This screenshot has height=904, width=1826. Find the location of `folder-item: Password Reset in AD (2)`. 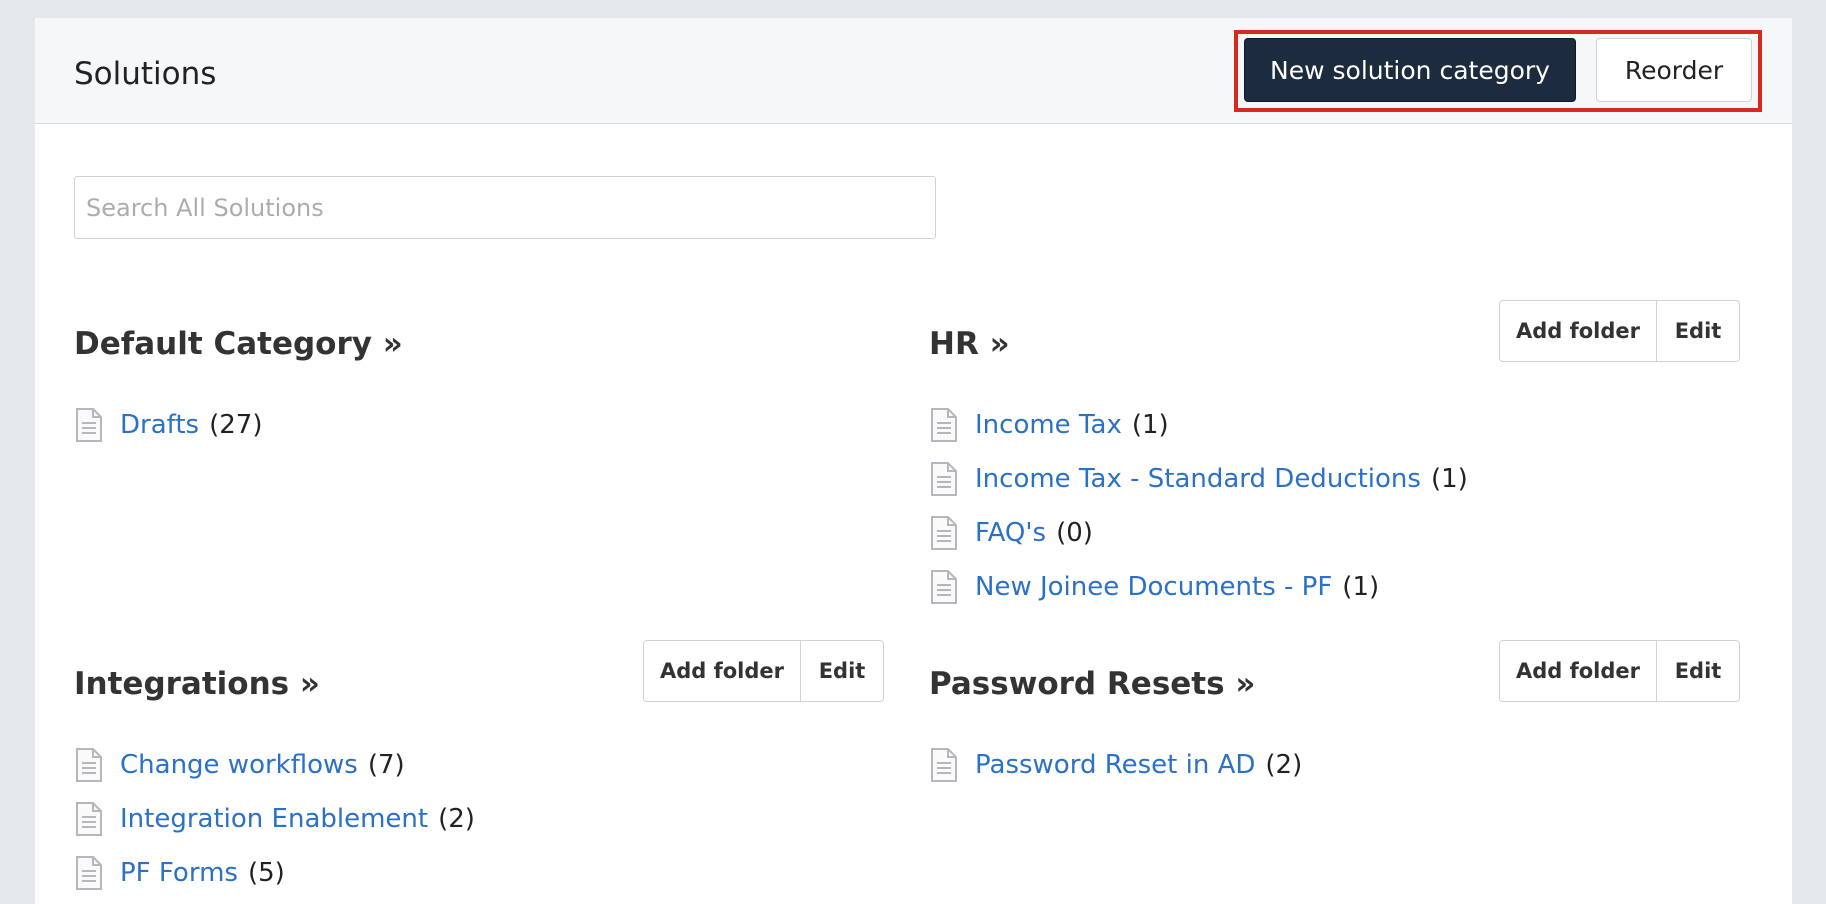

folder-item: Password Reset in AD (2) is located at coordinates (1115, 765).